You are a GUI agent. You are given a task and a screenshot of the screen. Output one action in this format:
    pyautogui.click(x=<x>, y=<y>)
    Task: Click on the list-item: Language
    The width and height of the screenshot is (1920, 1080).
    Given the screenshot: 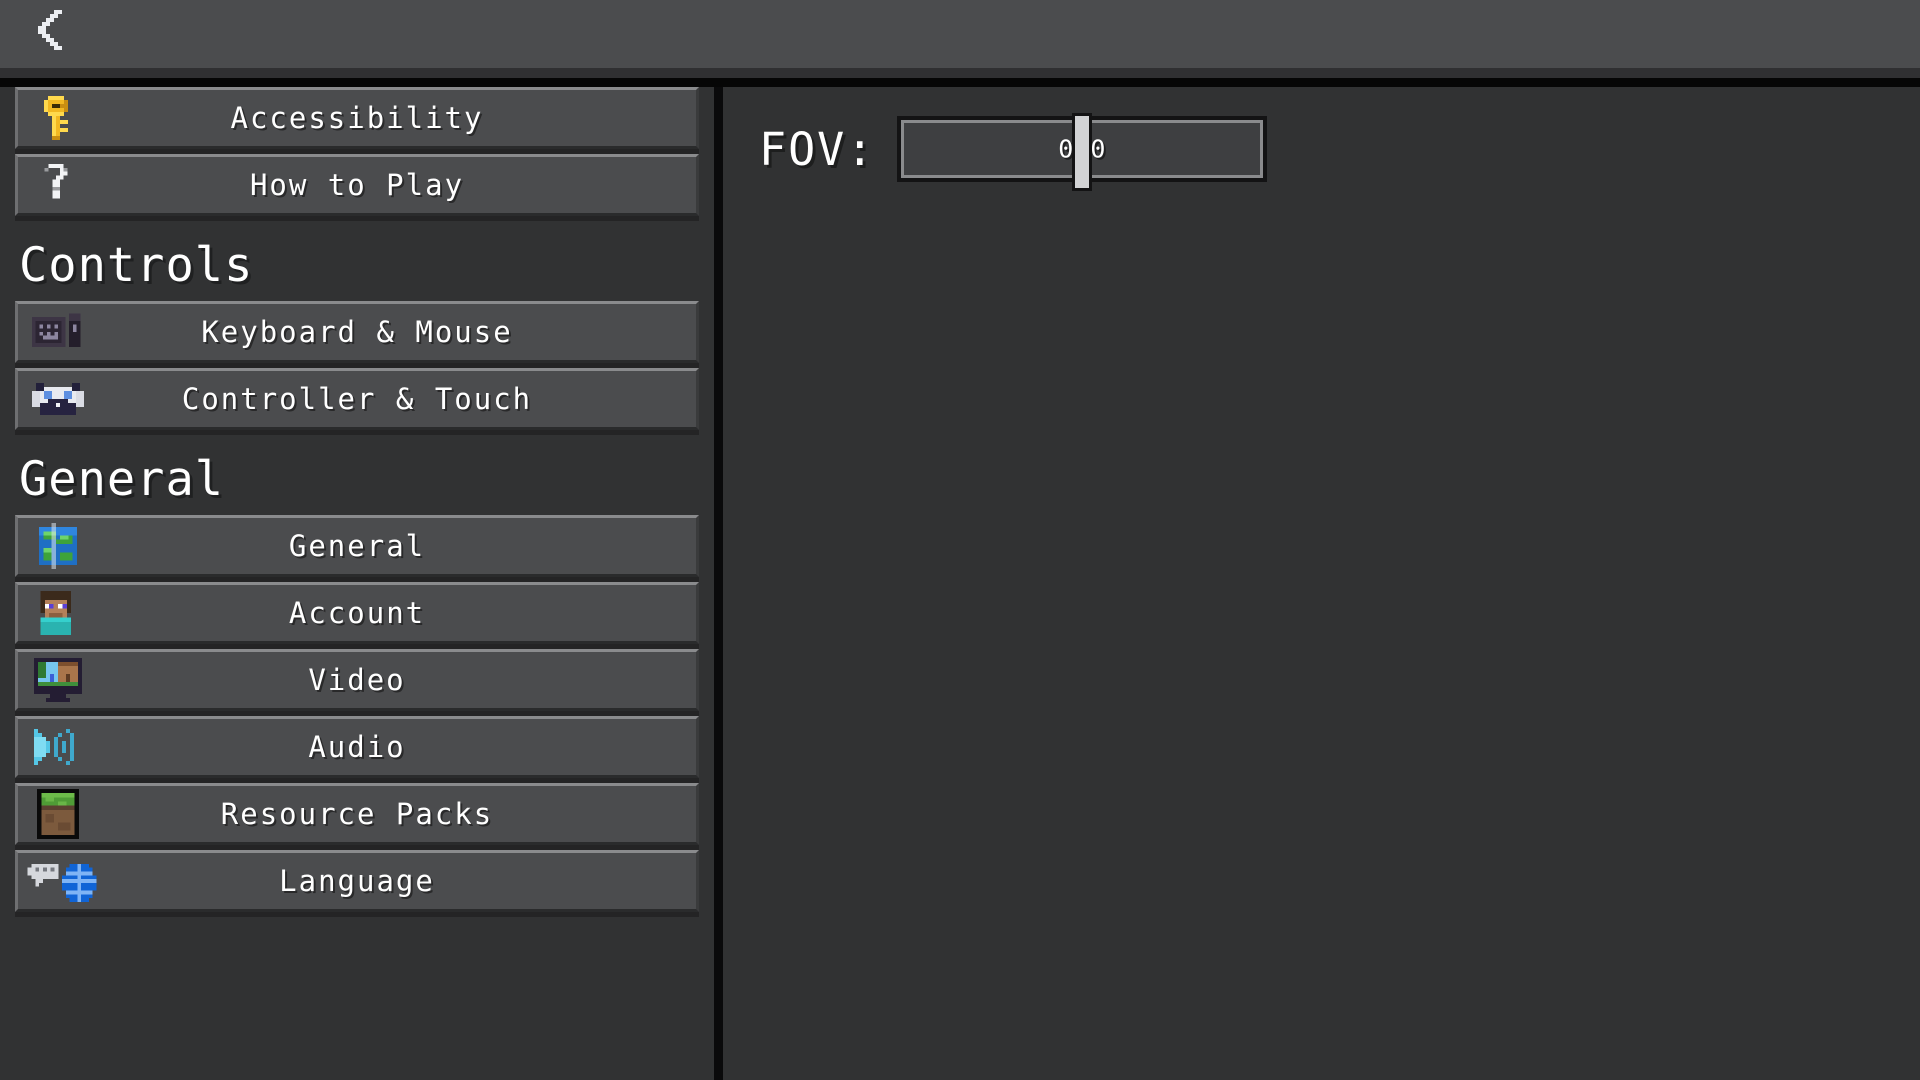 What is the action you would take?
    pyautogui.click(x=357, y=881)
    